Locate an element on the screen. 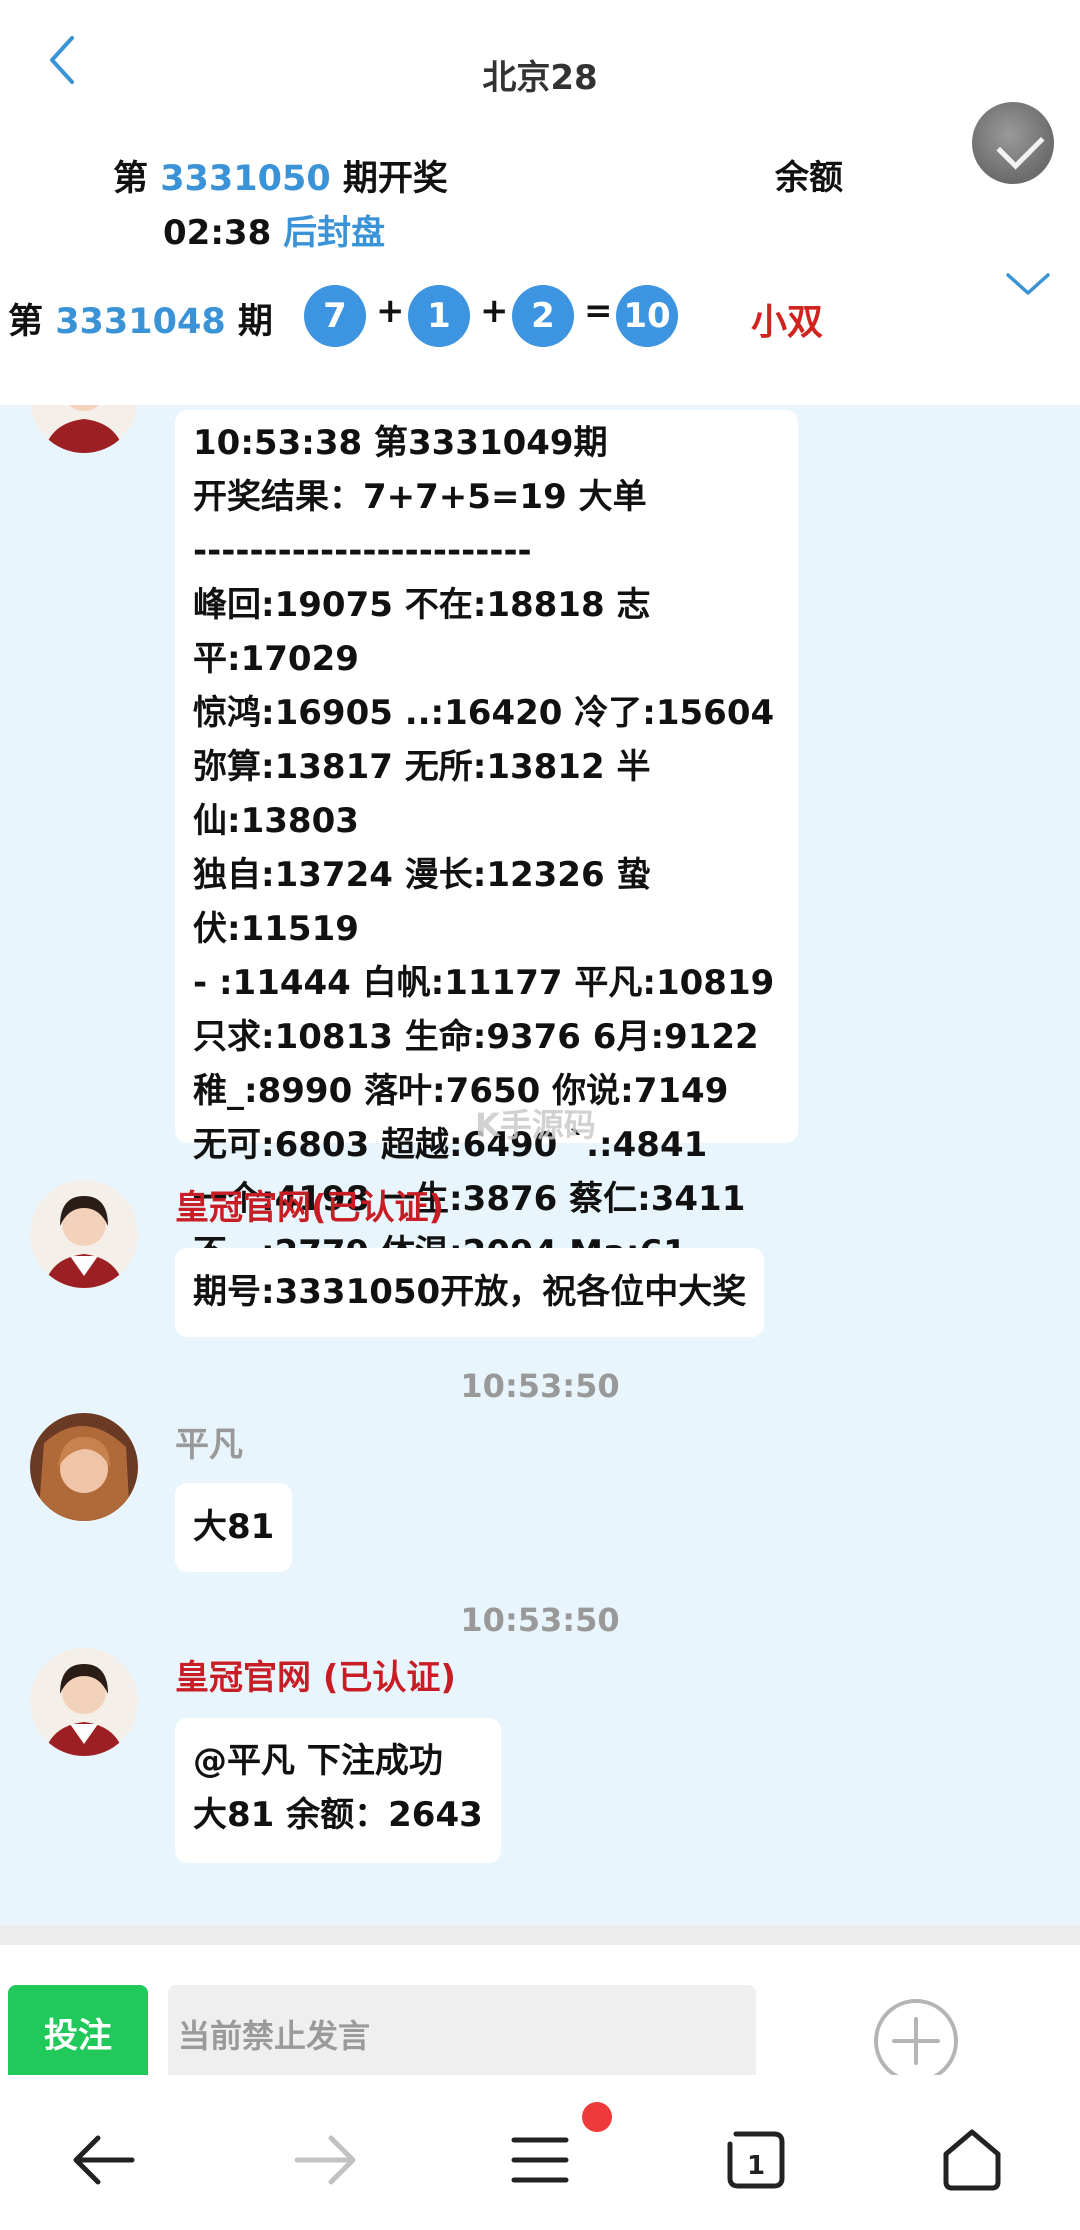  menu-icon is located at coordinates (540, 2160).